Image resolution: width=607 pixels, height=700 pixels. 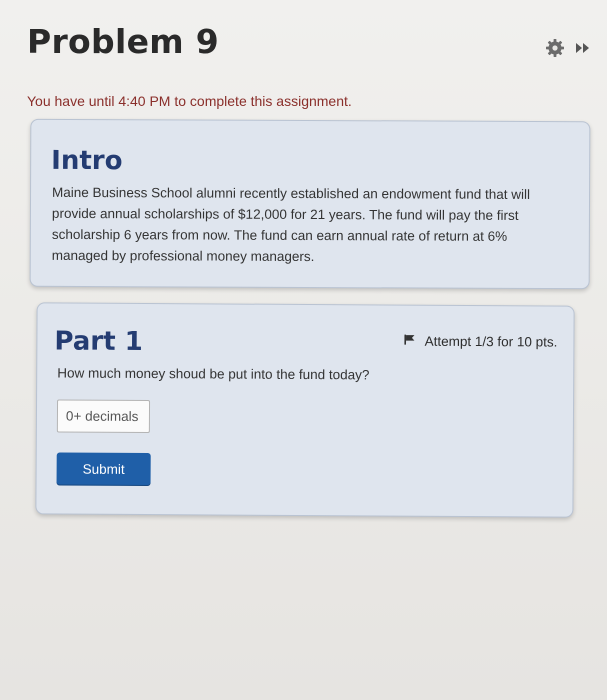 I want to click on flag-icon, so click(x=410, y=341).